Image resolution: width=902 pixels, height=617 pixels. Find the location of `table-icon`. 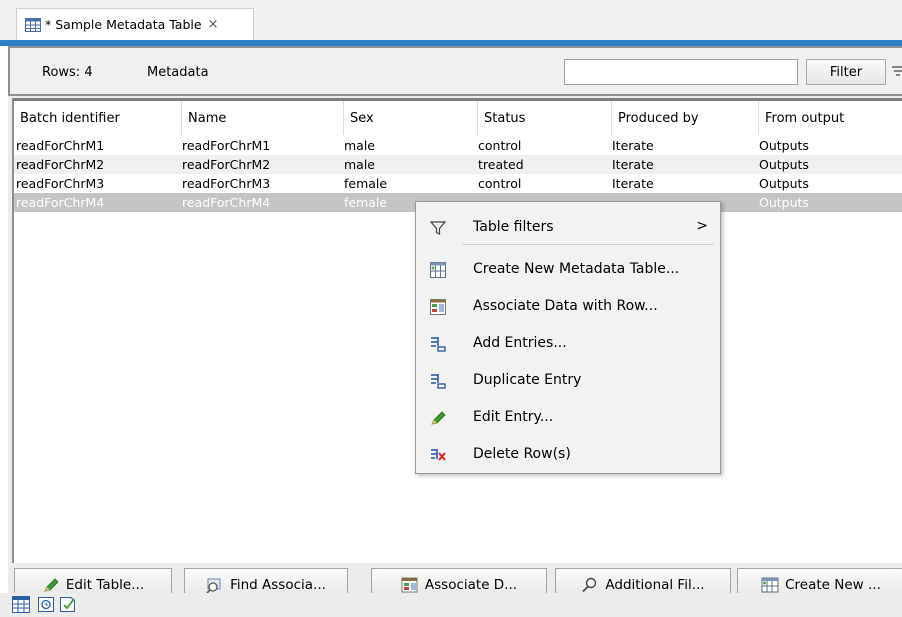

table-icon is located at coordinates (33, 24).